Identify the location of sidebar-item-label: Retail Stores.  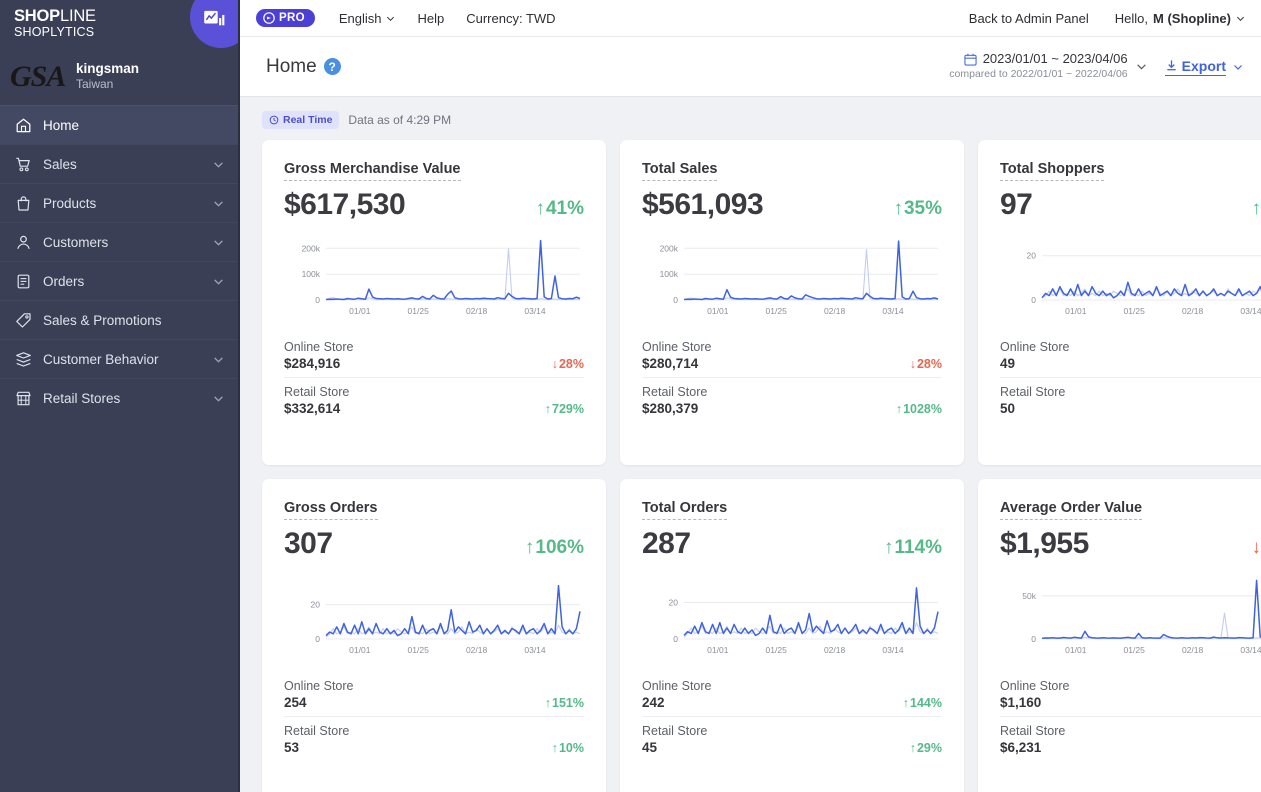
(82, 398).